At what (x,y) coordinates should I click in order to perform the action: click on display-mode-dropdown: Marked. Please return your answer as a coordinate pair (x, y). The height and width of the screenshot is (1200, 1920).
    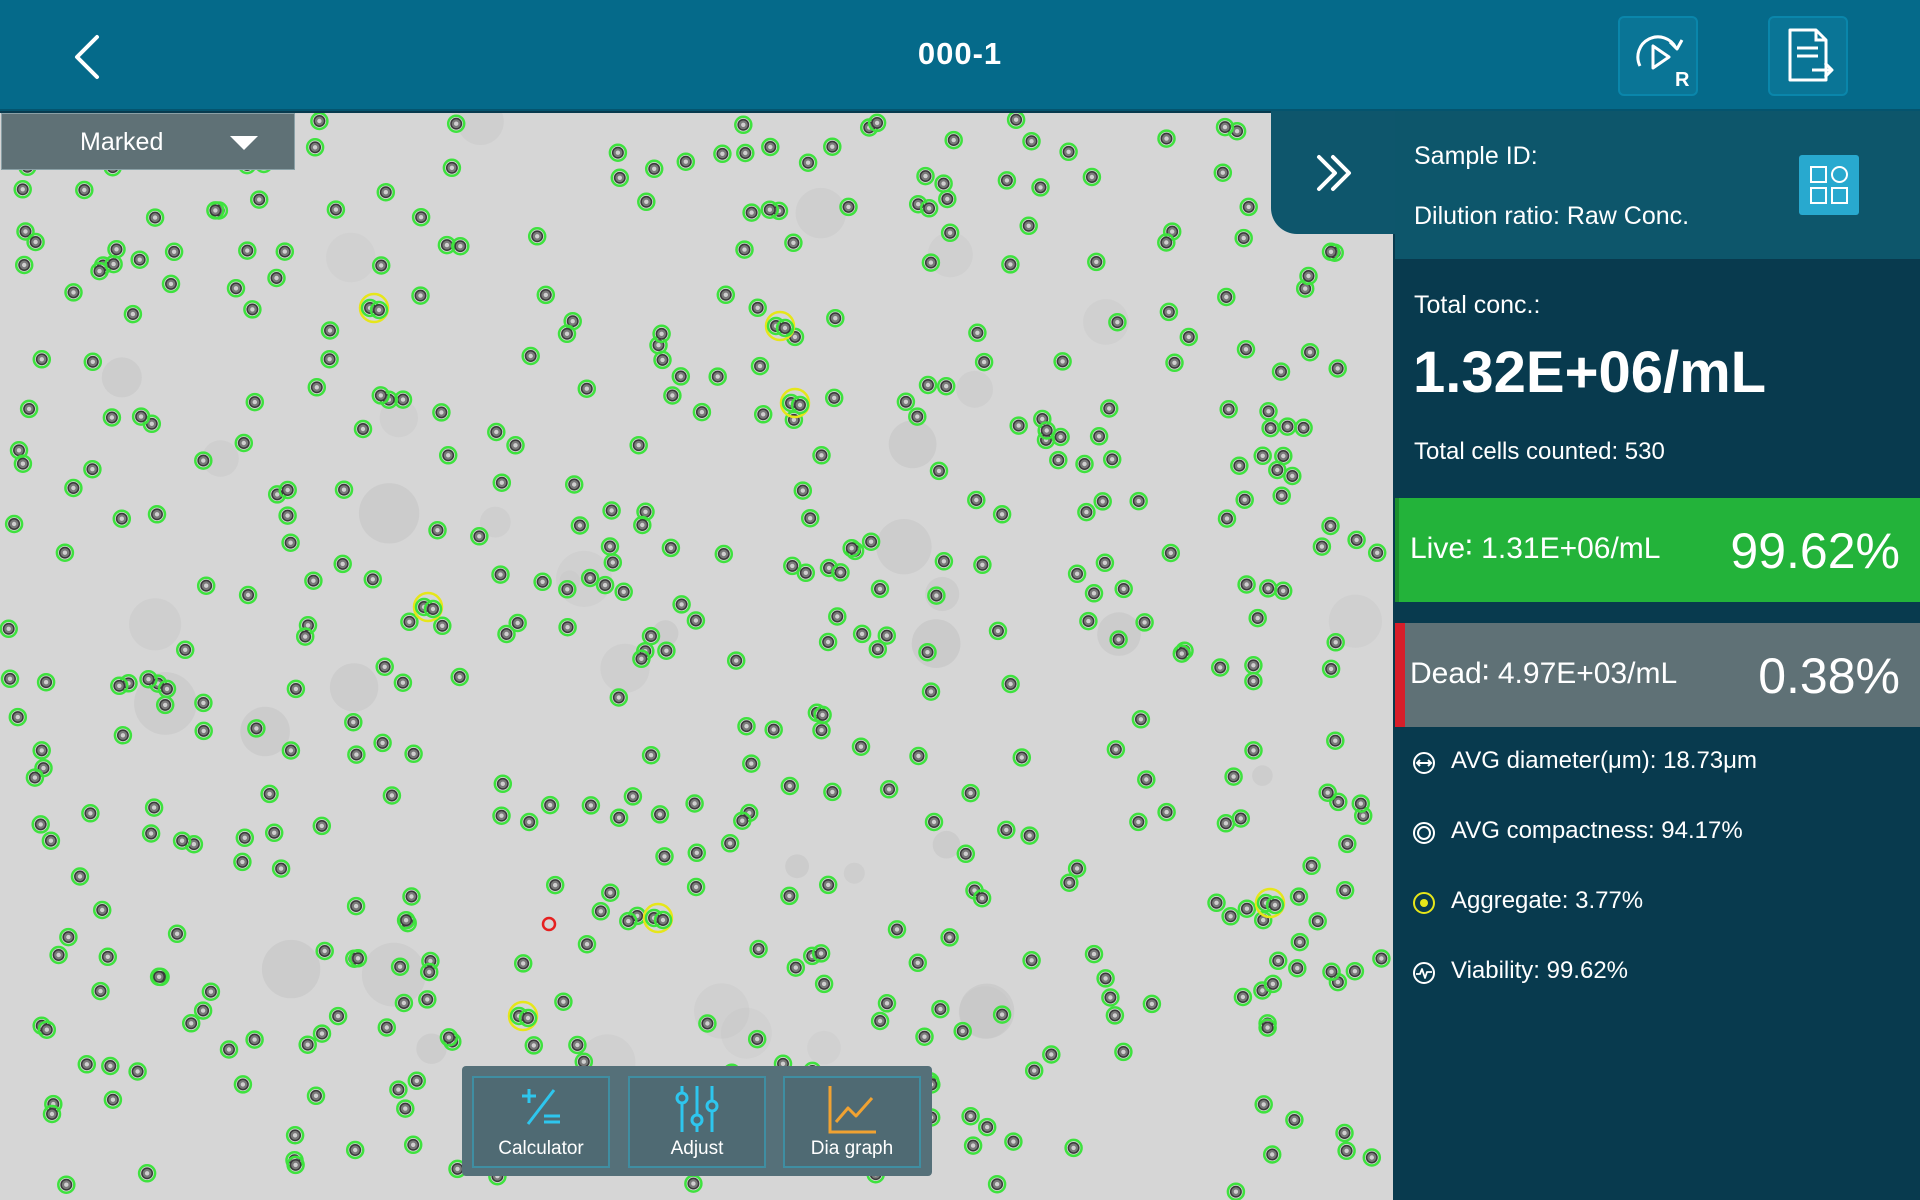
    Looking at the image, I should click on (148, 141).